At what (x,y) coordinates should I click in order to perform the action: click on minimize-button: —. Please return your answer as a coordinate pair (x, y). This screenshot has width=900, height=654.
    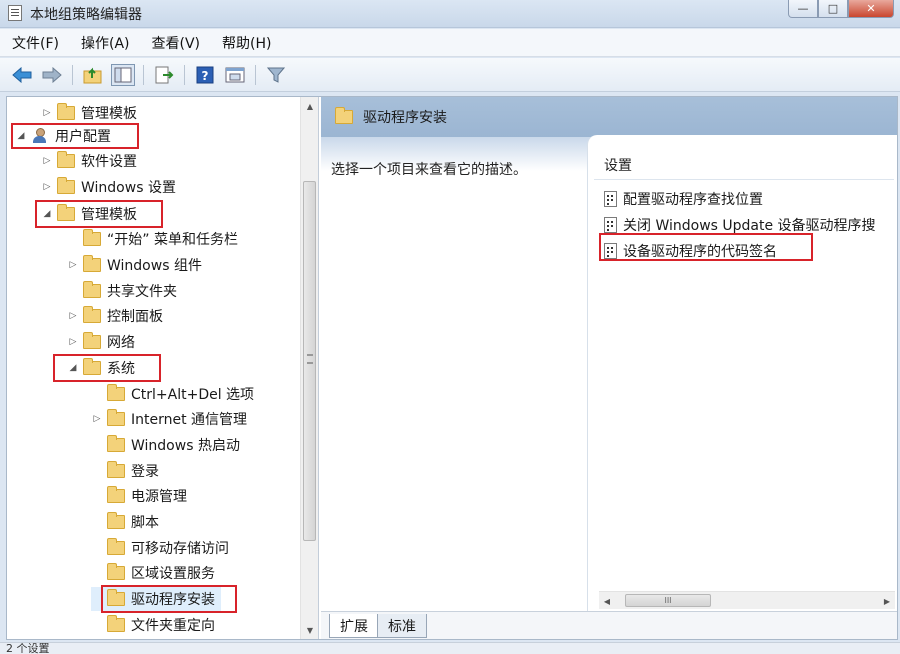
    Looking at the image, I should click on (803, 9).